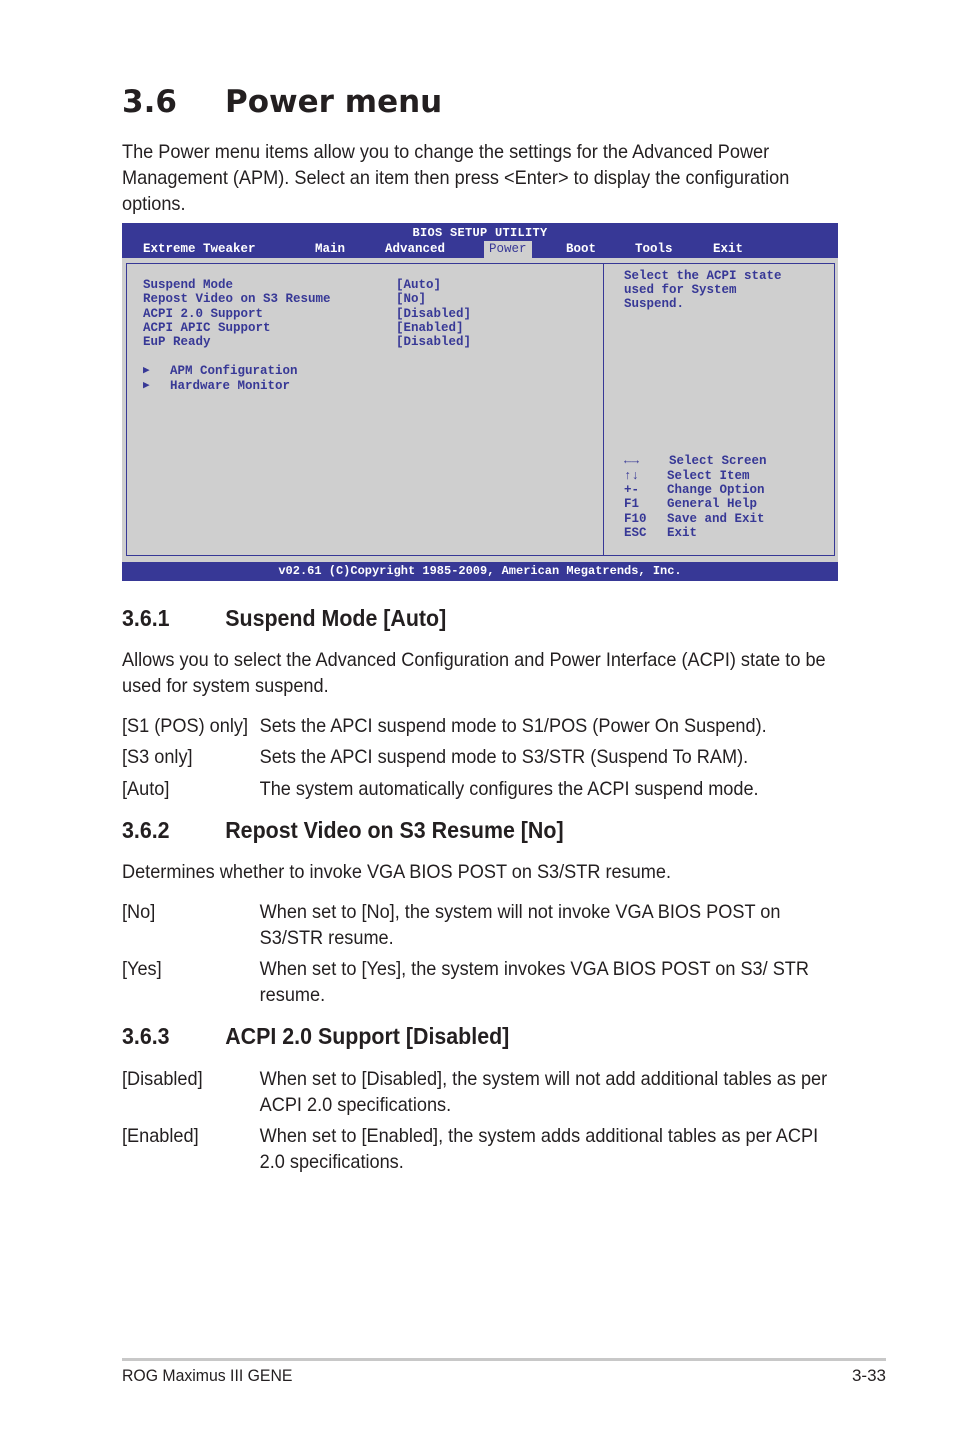 This screenshot has width=954, height=1438. Describe the element at coordinates (139, 912) in the screenshot. I see `option-key: [No]` at that location.